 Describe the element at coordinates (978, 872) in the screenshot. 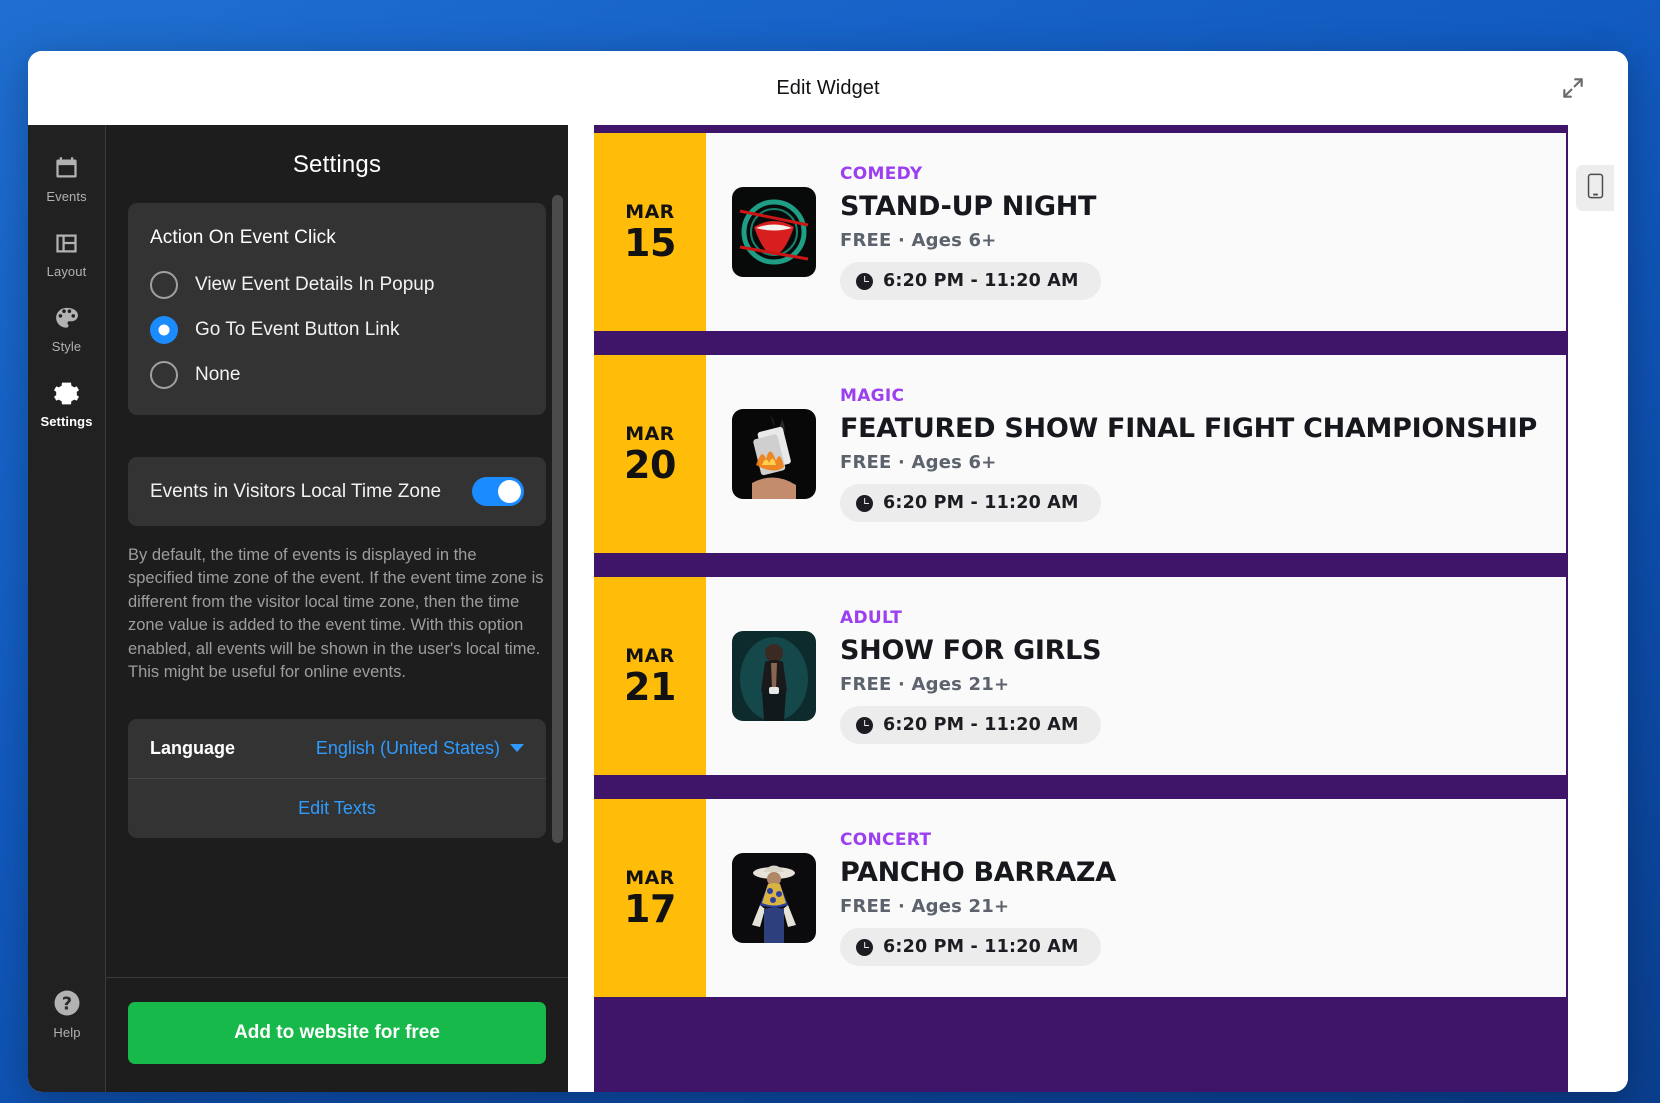

I see `event-title: PANCHO BARRAZA` at that location.